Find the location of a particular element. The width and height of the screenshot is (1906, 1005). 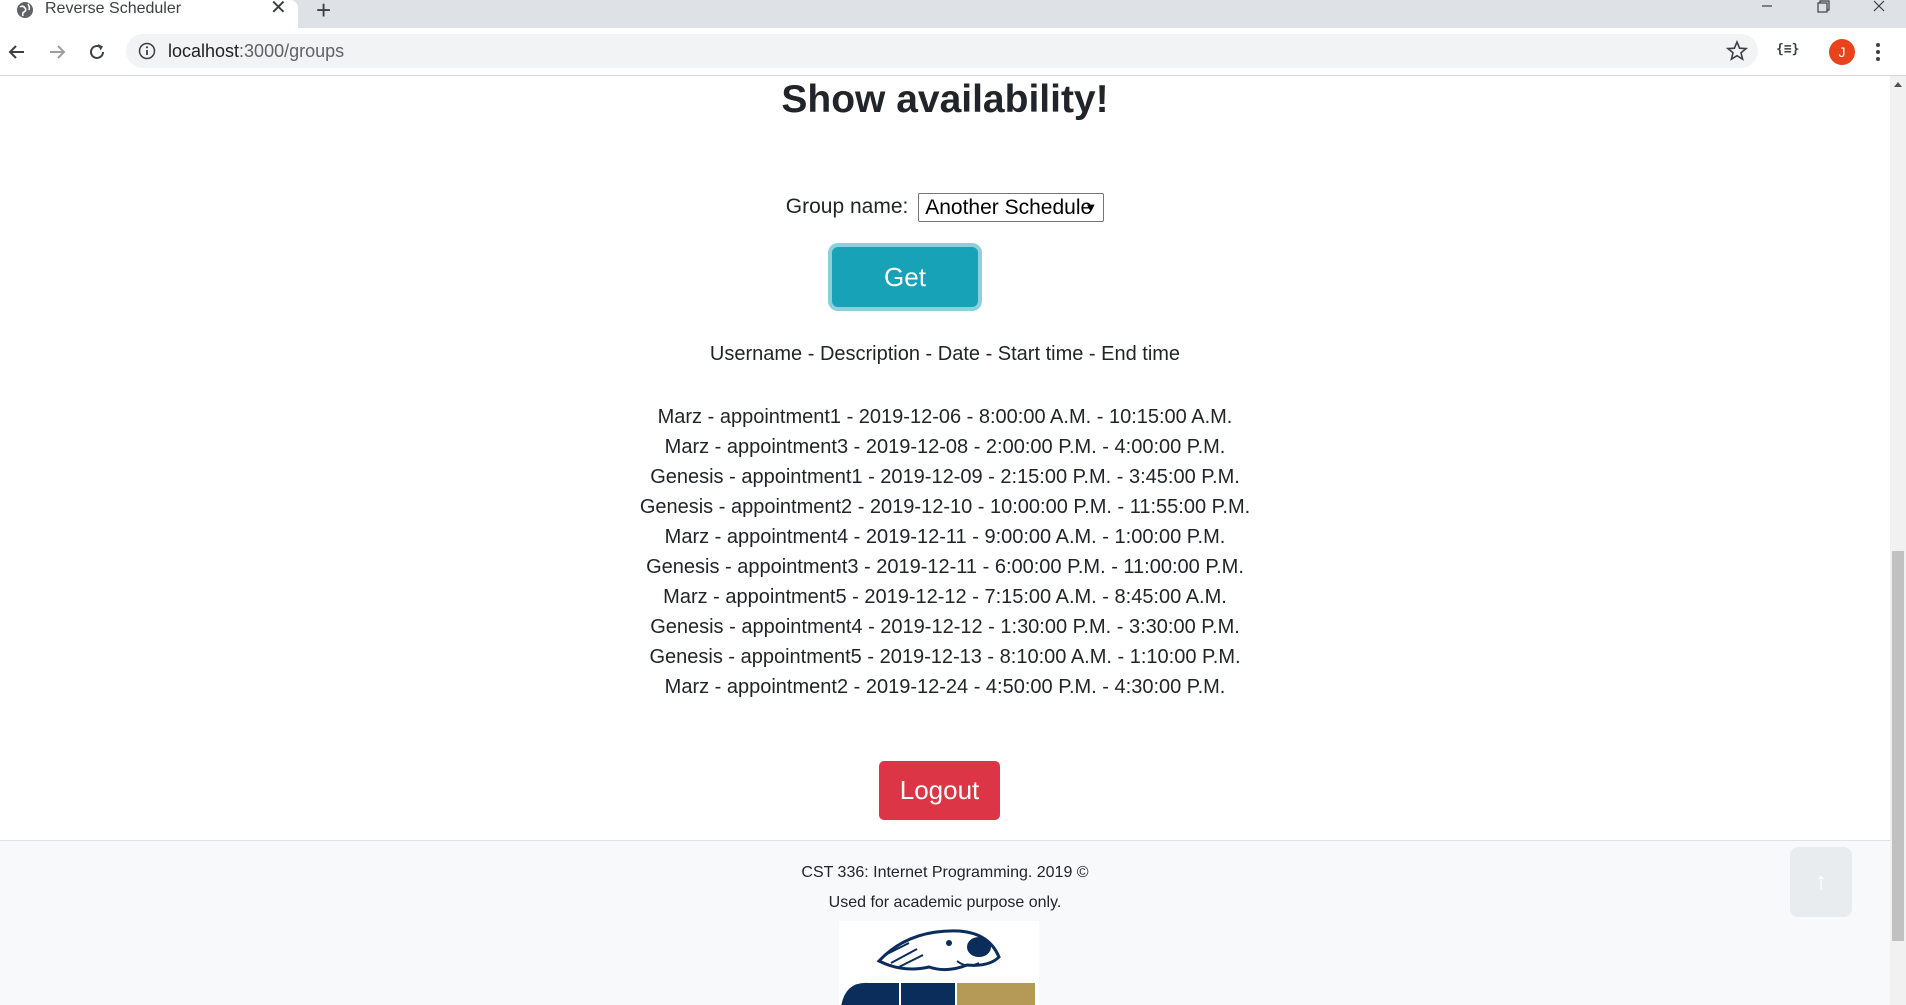

browser-tab: Reverse Scheduler ✕ is located at coordinates (149, 14).